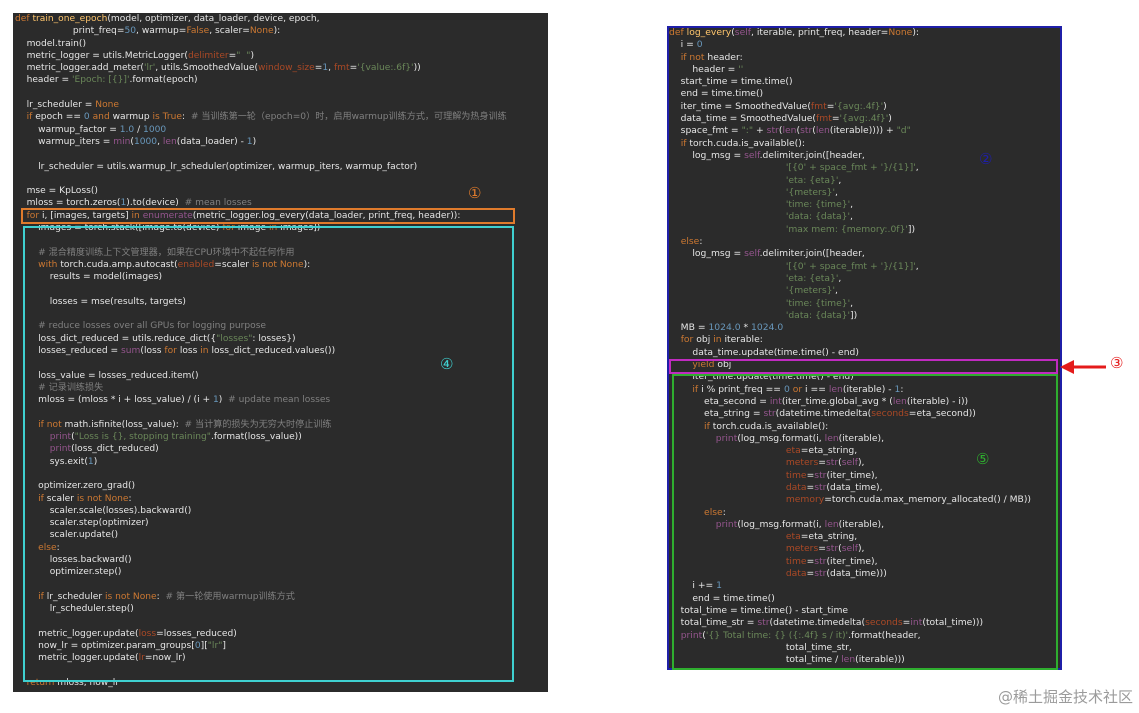  Describe the element at coordinates (90, 130) in the screenshot. I see `code-line: warmup_factor = 1.0 / 1000` at that location.